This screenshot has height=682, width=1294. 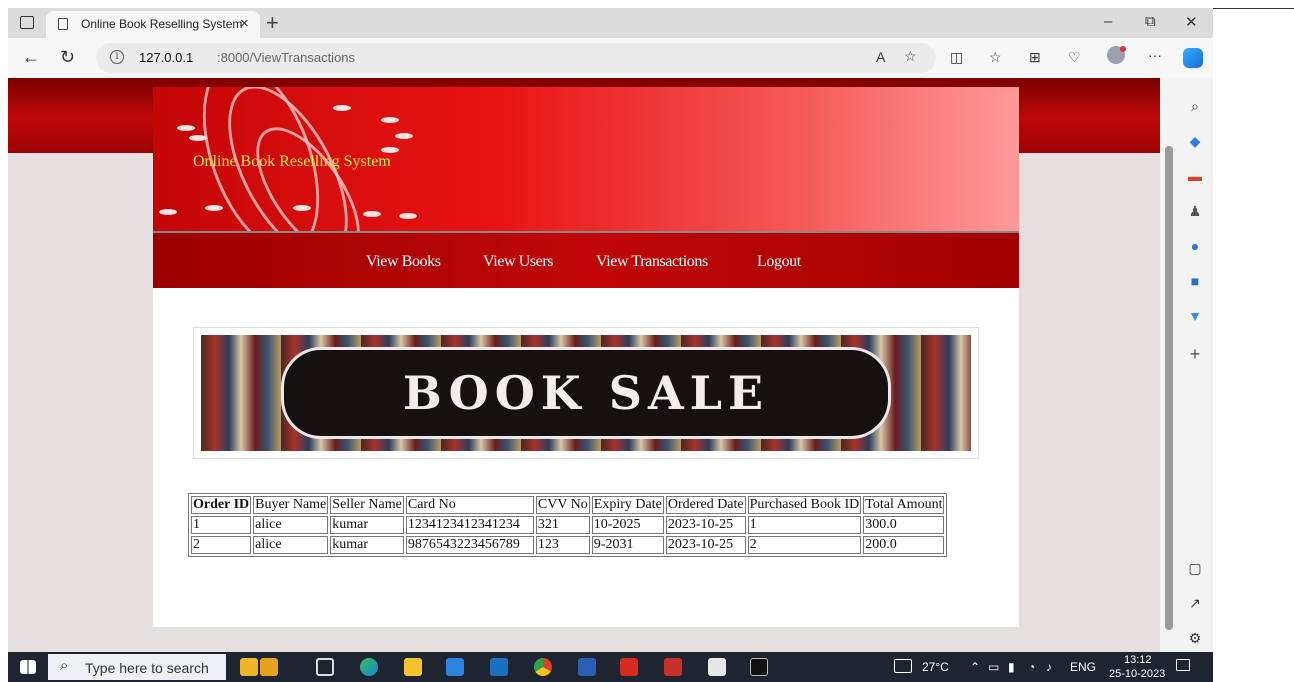 What do you see at coordinates (627, 525) in the screenshot?
I see `cell-expiry-date: 10-2025` at bounding box center [627, 525].